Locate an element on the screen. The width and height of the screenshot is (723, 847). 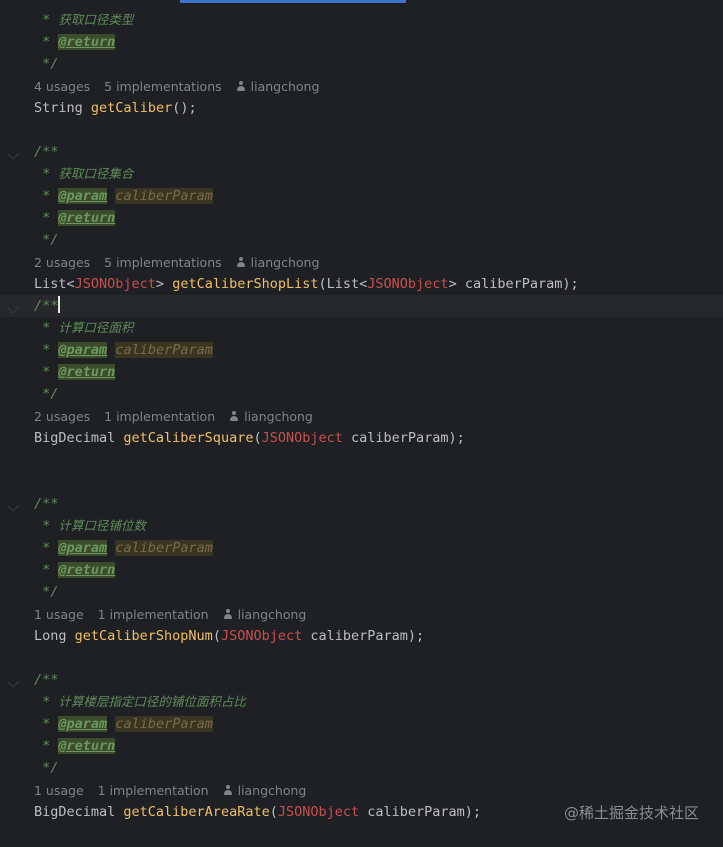
usages-link: 4 usages is located at coordinates (62, 86).